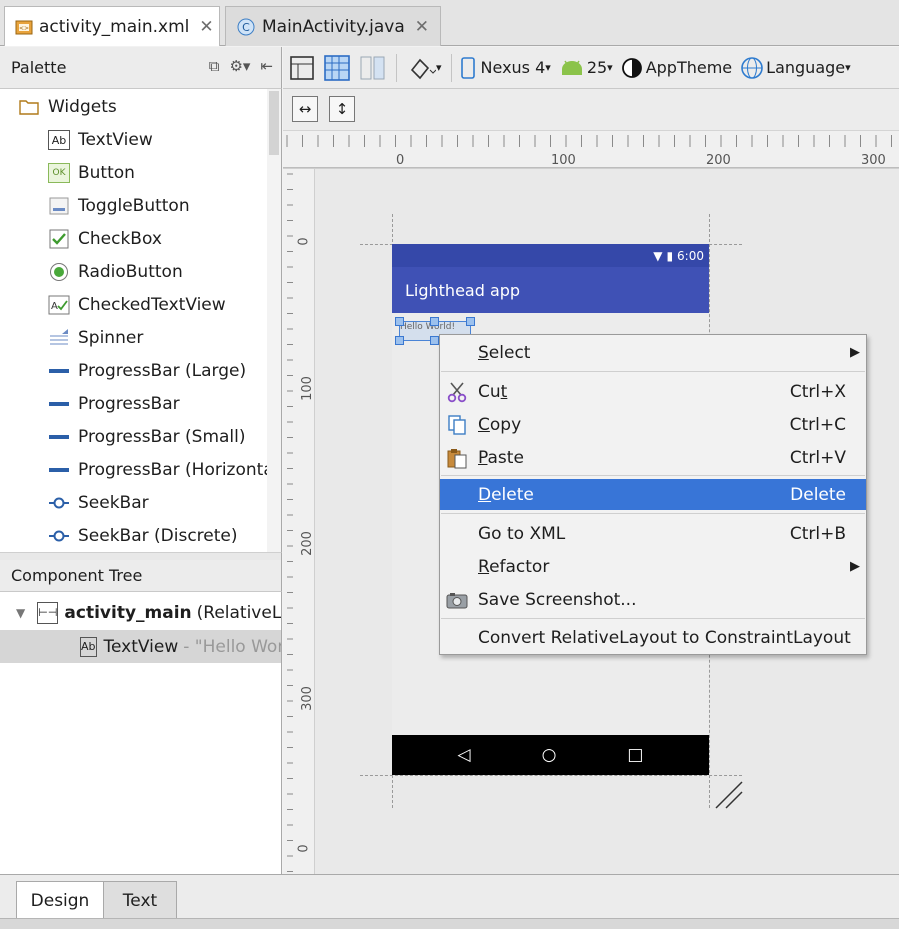  Describe the element at coordinates (60, 900) in the screenshot. I see `tab-design: Design` at that location.